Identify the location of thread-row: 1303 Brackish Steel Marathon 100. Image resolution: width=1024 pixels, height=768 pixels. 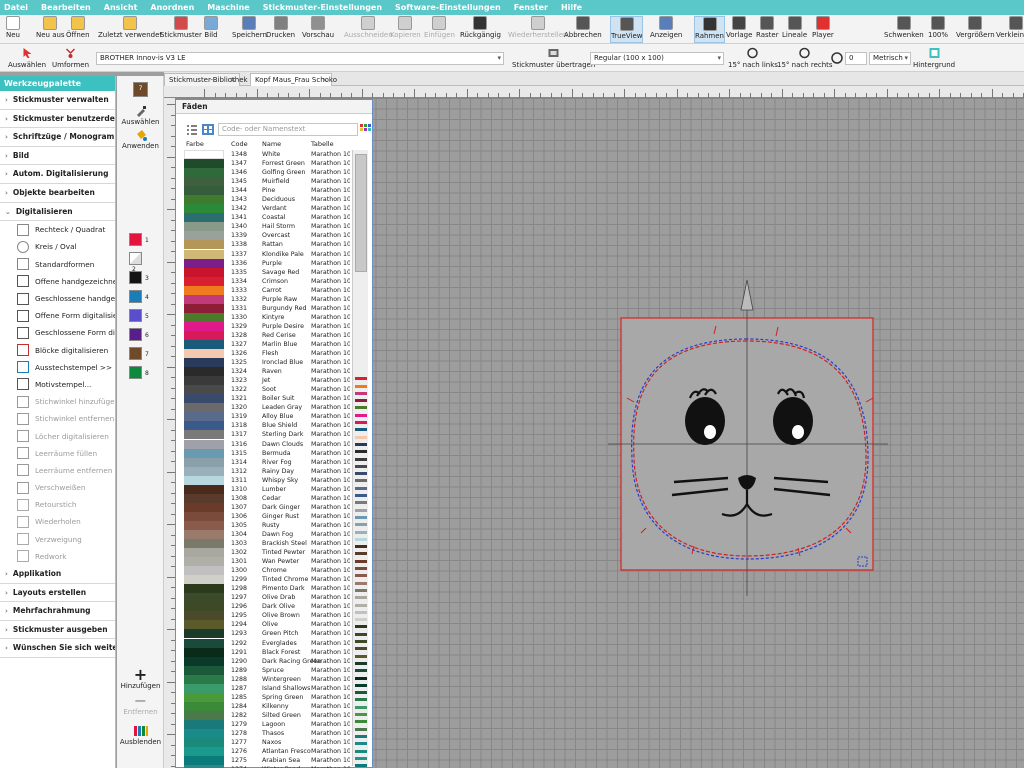
(267, 544).